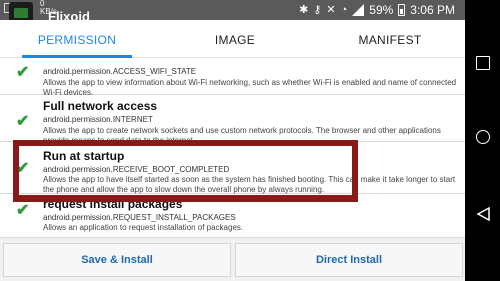 This screenshot has width=500, height=281. Describe the element at coordinates (483, 63) in the screenshot. I see `recent-apps-icon` at that location.